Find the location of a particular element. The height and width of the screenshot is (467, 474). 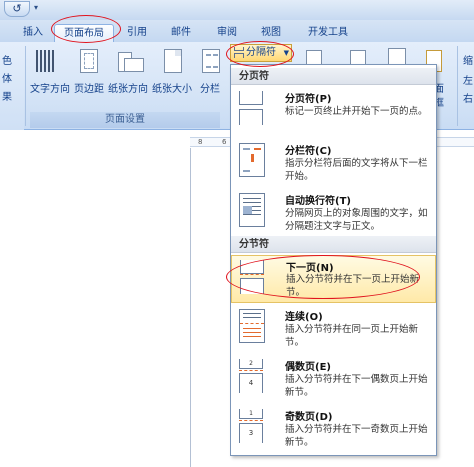

menu-item-text-wrapping: 自动换行符(T) 分隔网页上的对象周围的文字，如分隔题注文字与正文。 is located at coordinates (333, 215).